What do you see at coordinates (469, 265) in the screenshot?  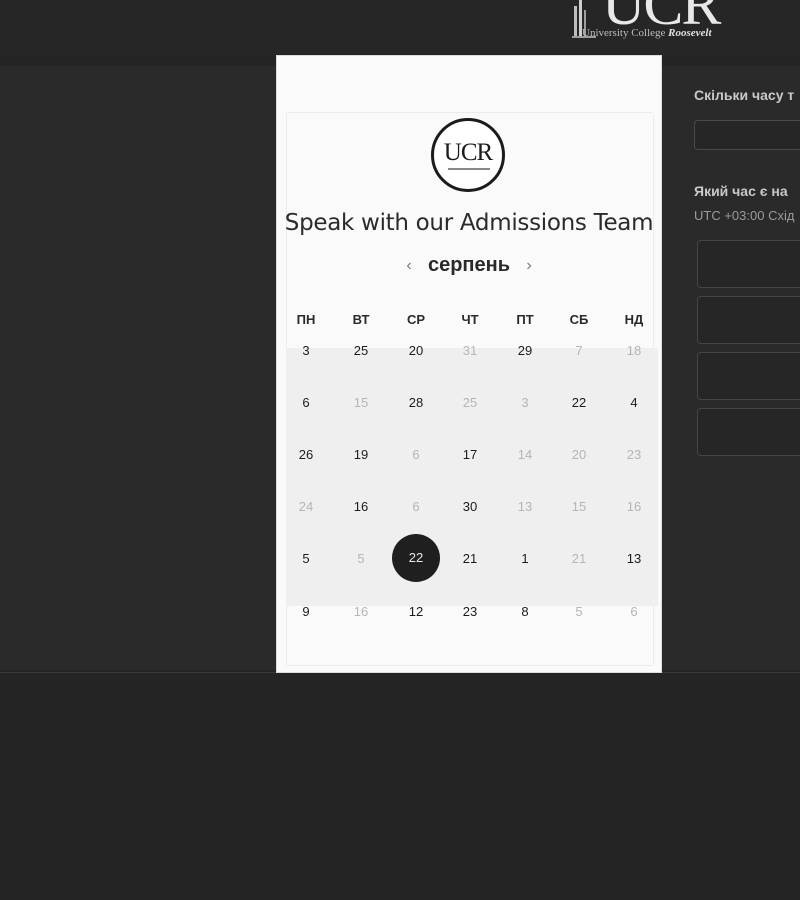 I see `month-label: серпень` at bounding box center [469, 265].